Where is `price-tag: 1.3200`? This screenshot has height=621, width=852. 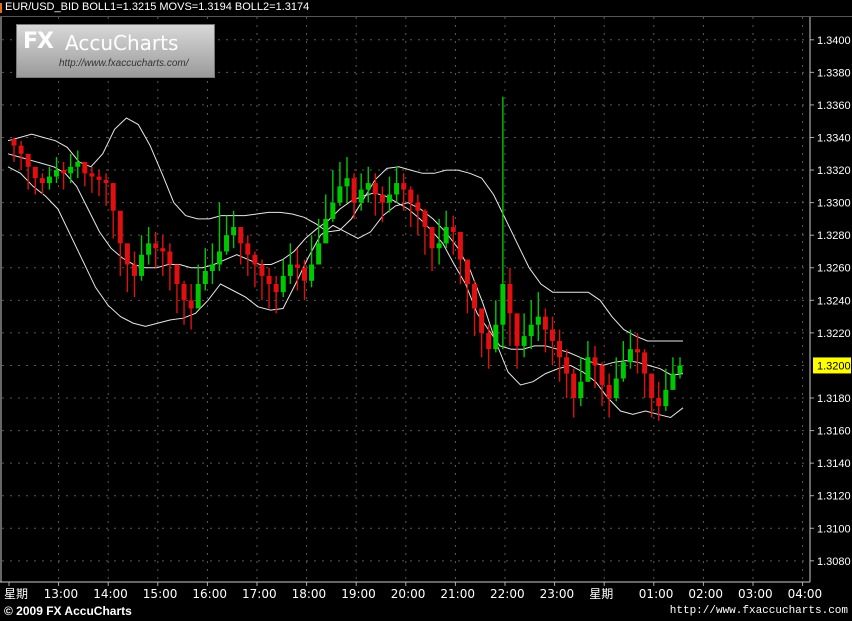
price-tag: 1.3200 is located at coordinates (832, 365).